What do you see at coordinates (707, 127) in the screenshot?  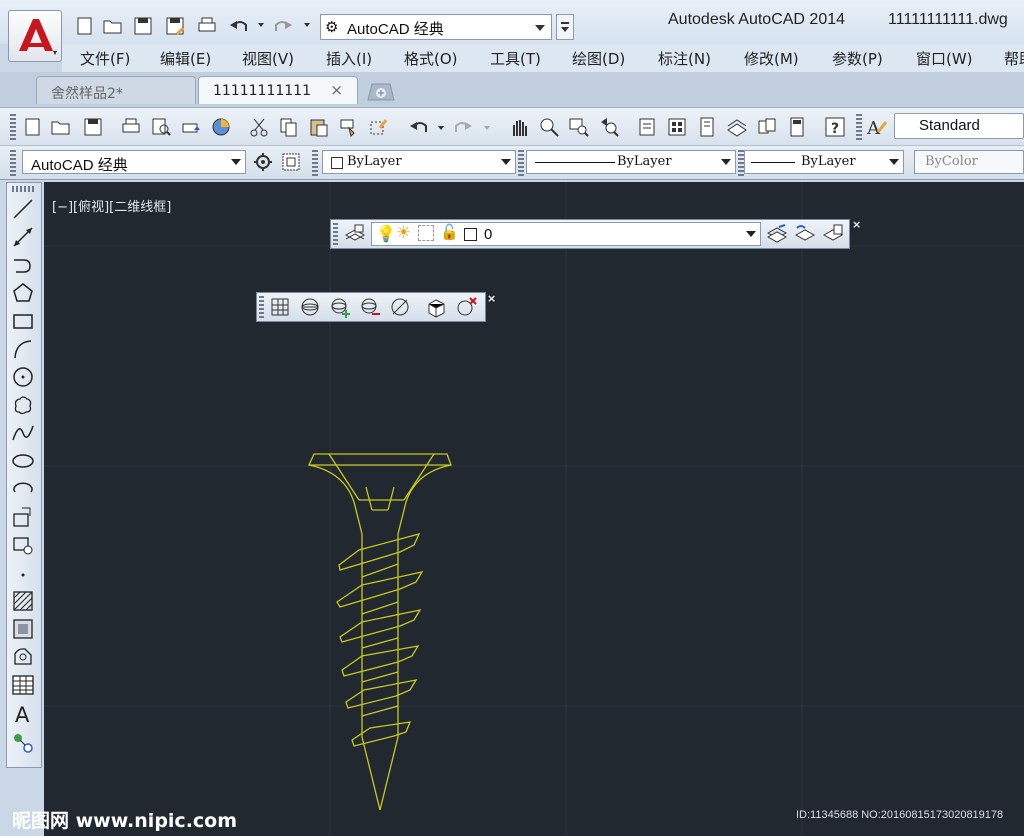 I see `tool-palettes-icon` at bounding box center [707, 127].